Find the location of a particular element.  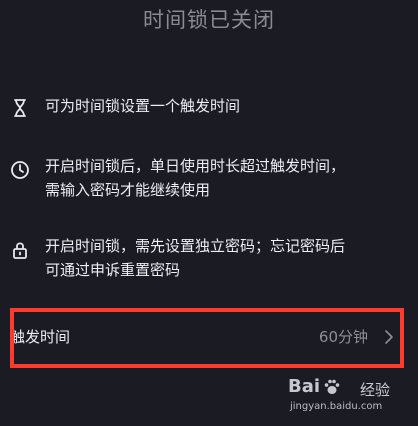

watermark-suffix: 经验 is located at coordinates (375, 390).